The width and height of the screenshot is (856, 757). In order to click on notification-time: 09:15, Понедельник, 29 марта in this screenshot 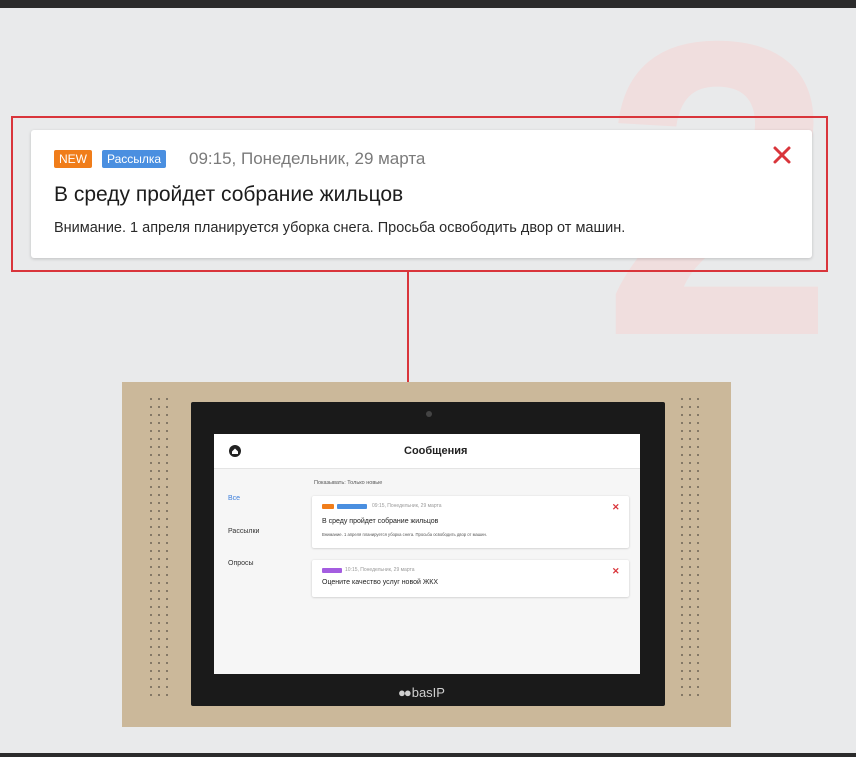, I will do `click(307, 158)`.